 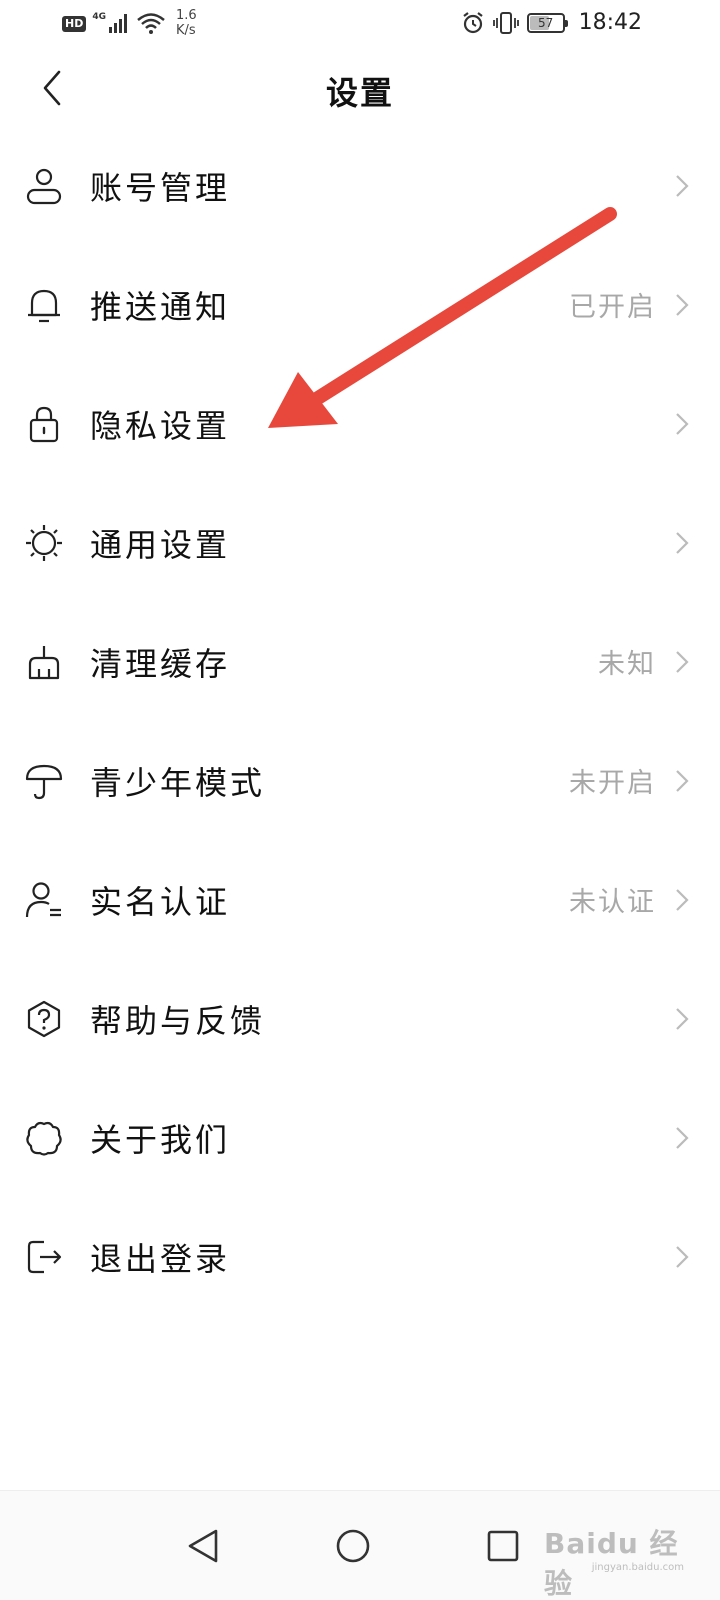 I want to click on speed-unit: K/s, so click(x=186, y=30).